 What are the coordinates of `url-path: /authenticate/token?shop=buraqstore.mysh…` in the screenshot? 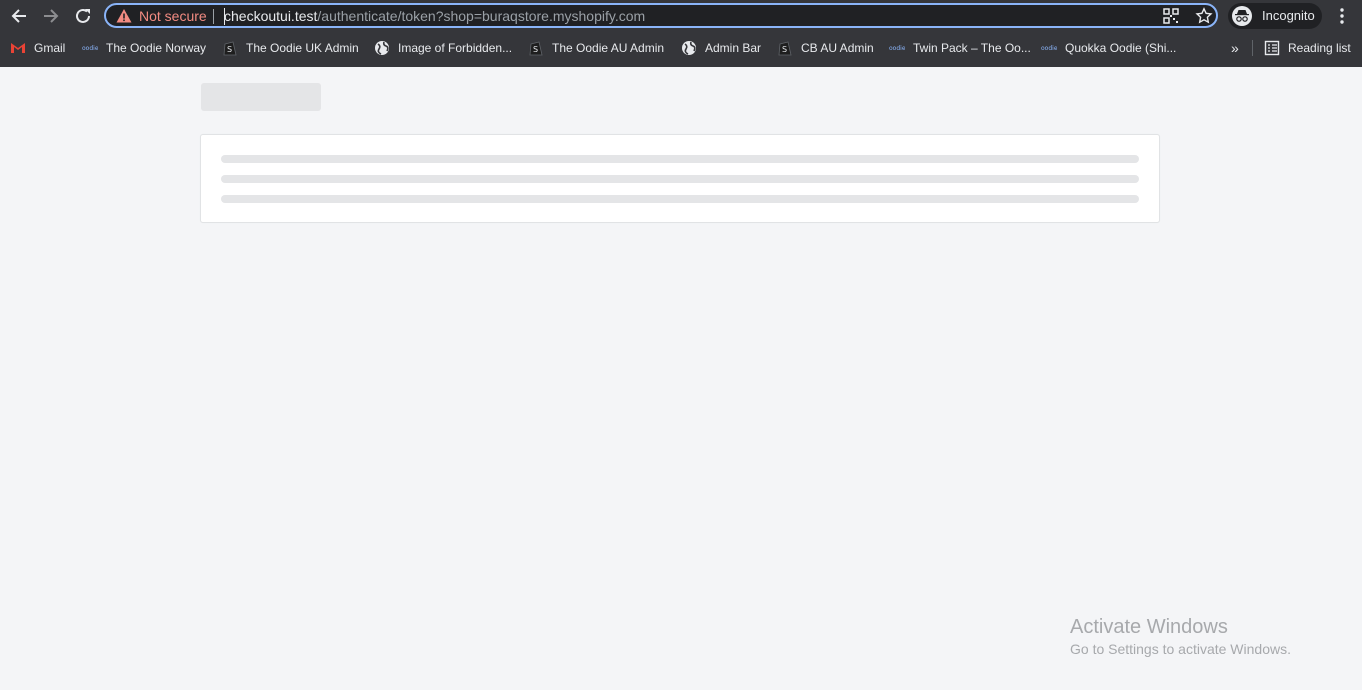 It's located at (481, 16).